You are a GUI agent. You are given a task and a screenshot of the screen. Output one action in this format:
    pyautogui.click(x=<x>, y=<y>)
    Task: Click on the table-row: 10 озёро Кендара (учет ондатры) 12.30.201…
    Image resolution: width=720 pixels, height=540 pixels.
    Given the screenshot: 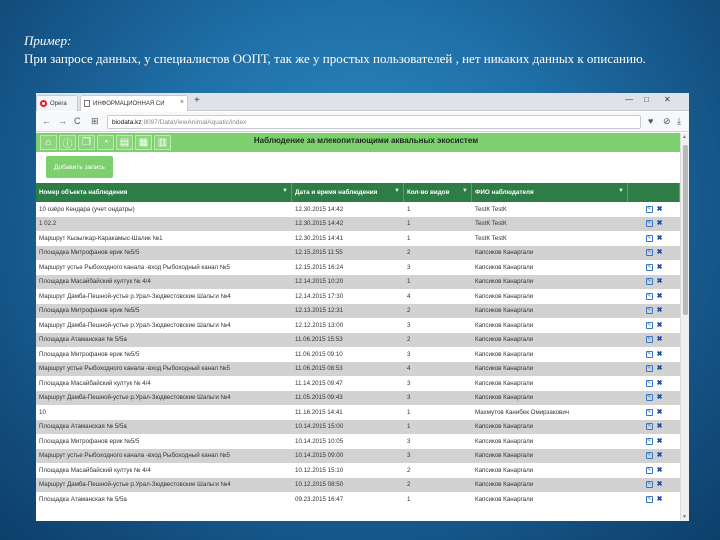 What is the action you would take?
    pyautogui.click(x=358, y=209)
    